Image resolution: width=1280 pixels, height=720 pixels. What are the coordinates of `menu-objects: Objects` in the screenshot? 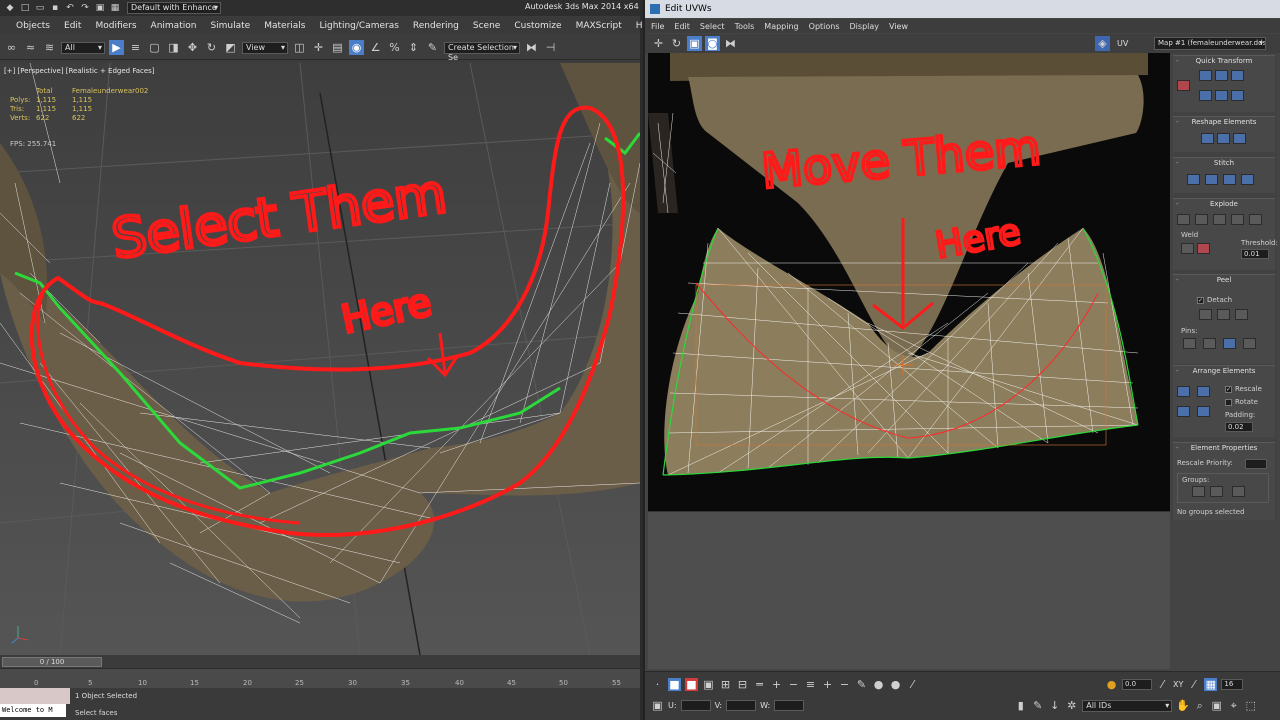 It's located at (33, 26).